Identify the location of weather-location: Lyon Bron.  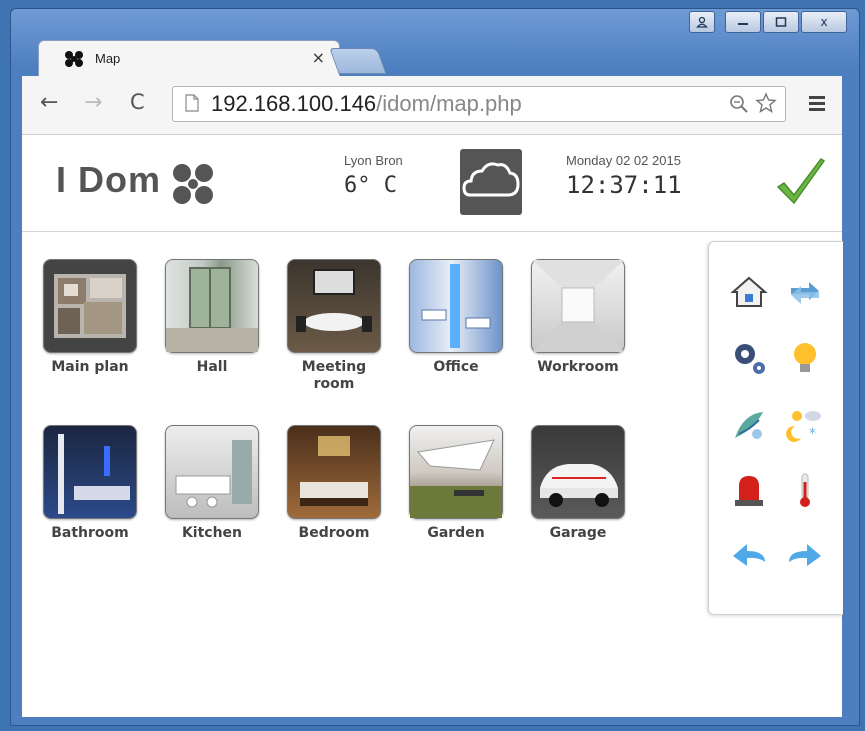
(373, 160).